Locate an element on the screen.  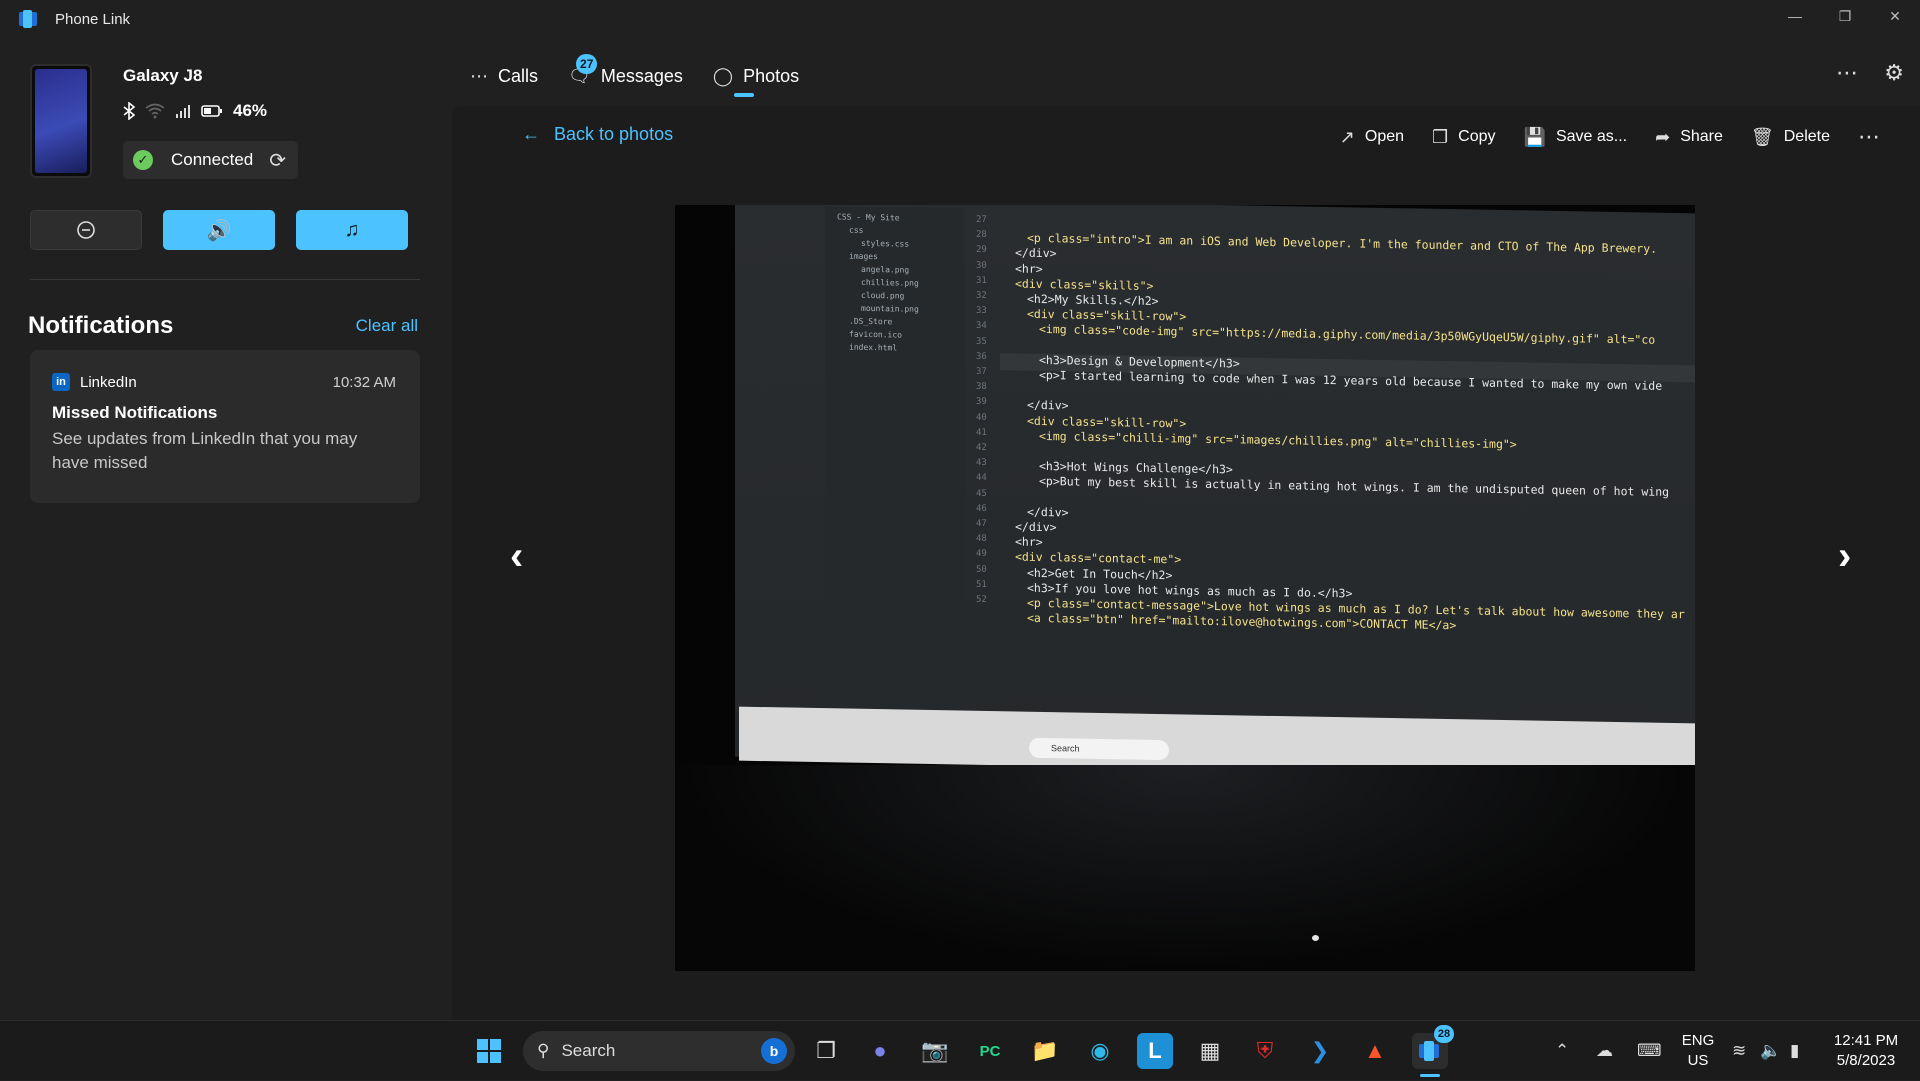
line-number: 50 is located at coordinates (981, 569).